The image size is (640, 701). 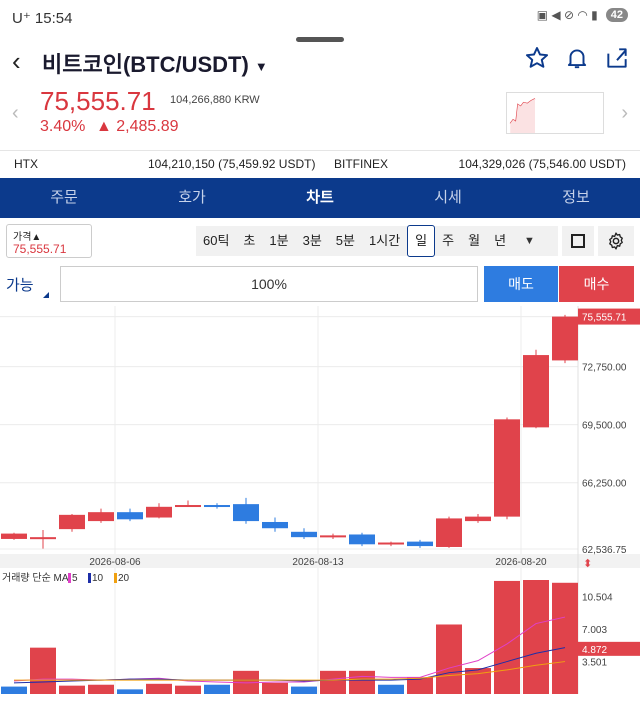 I want to click on next-arrow-icon: ›, so click(x=624, y=113).